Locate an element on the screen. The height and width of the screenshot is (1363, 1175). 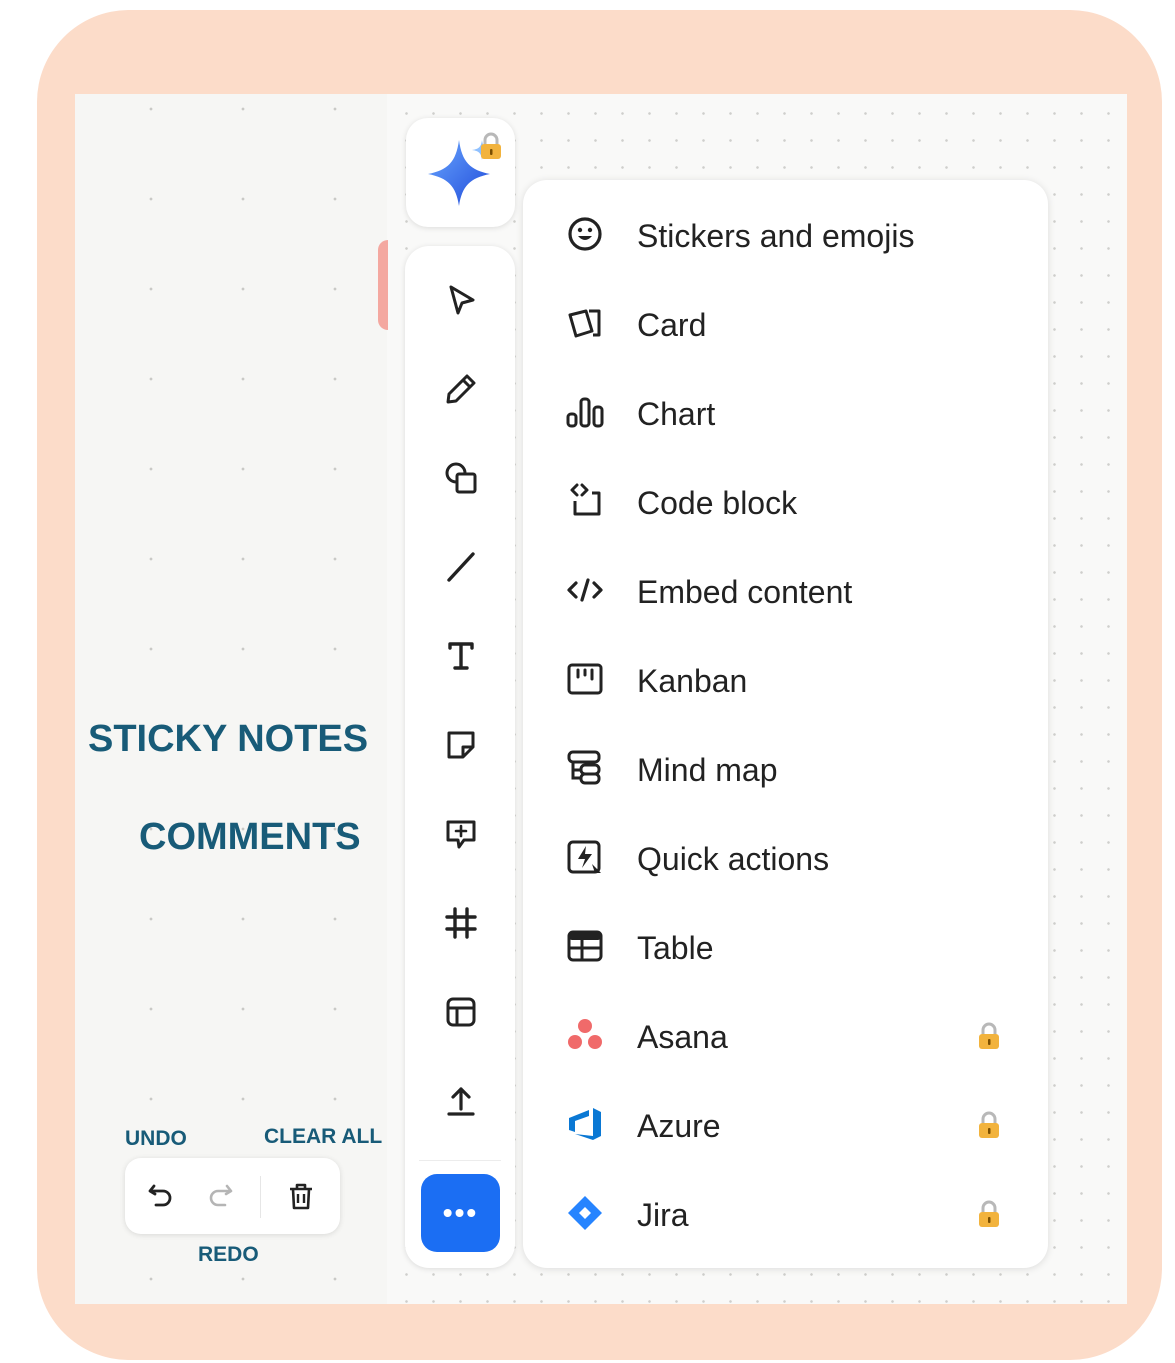
redo-icon is located at coordinates (221, 1195).